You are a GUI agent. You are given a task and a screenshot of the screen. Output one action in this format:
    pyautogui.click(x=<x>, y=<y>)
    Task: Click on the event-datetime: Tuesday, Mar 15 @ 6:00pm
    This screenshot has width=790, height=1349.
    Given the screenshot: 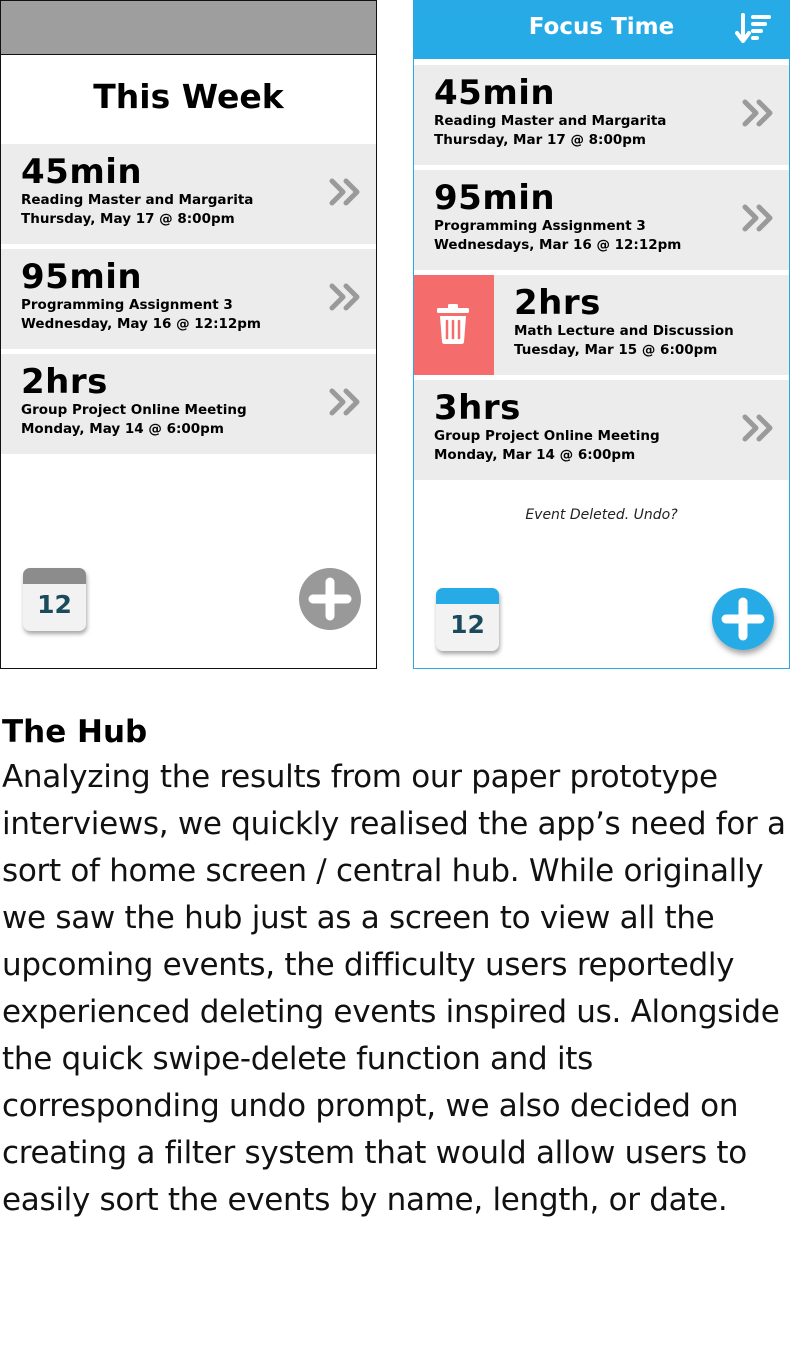 What is the action you would take?
    pyautogui.click(x=616, y=350)
    